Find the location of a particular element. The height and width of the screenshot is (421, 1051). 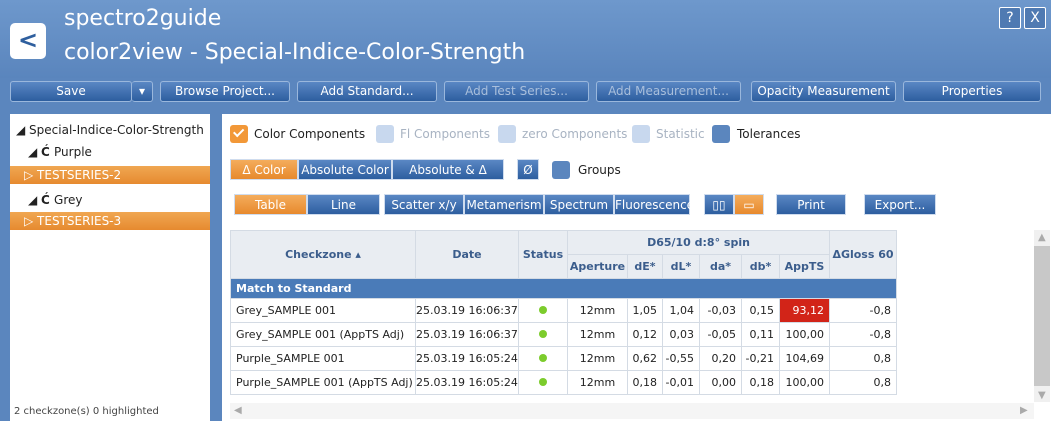

split-vertical-icon: ▯▯ is located at coordinates (719, 204).